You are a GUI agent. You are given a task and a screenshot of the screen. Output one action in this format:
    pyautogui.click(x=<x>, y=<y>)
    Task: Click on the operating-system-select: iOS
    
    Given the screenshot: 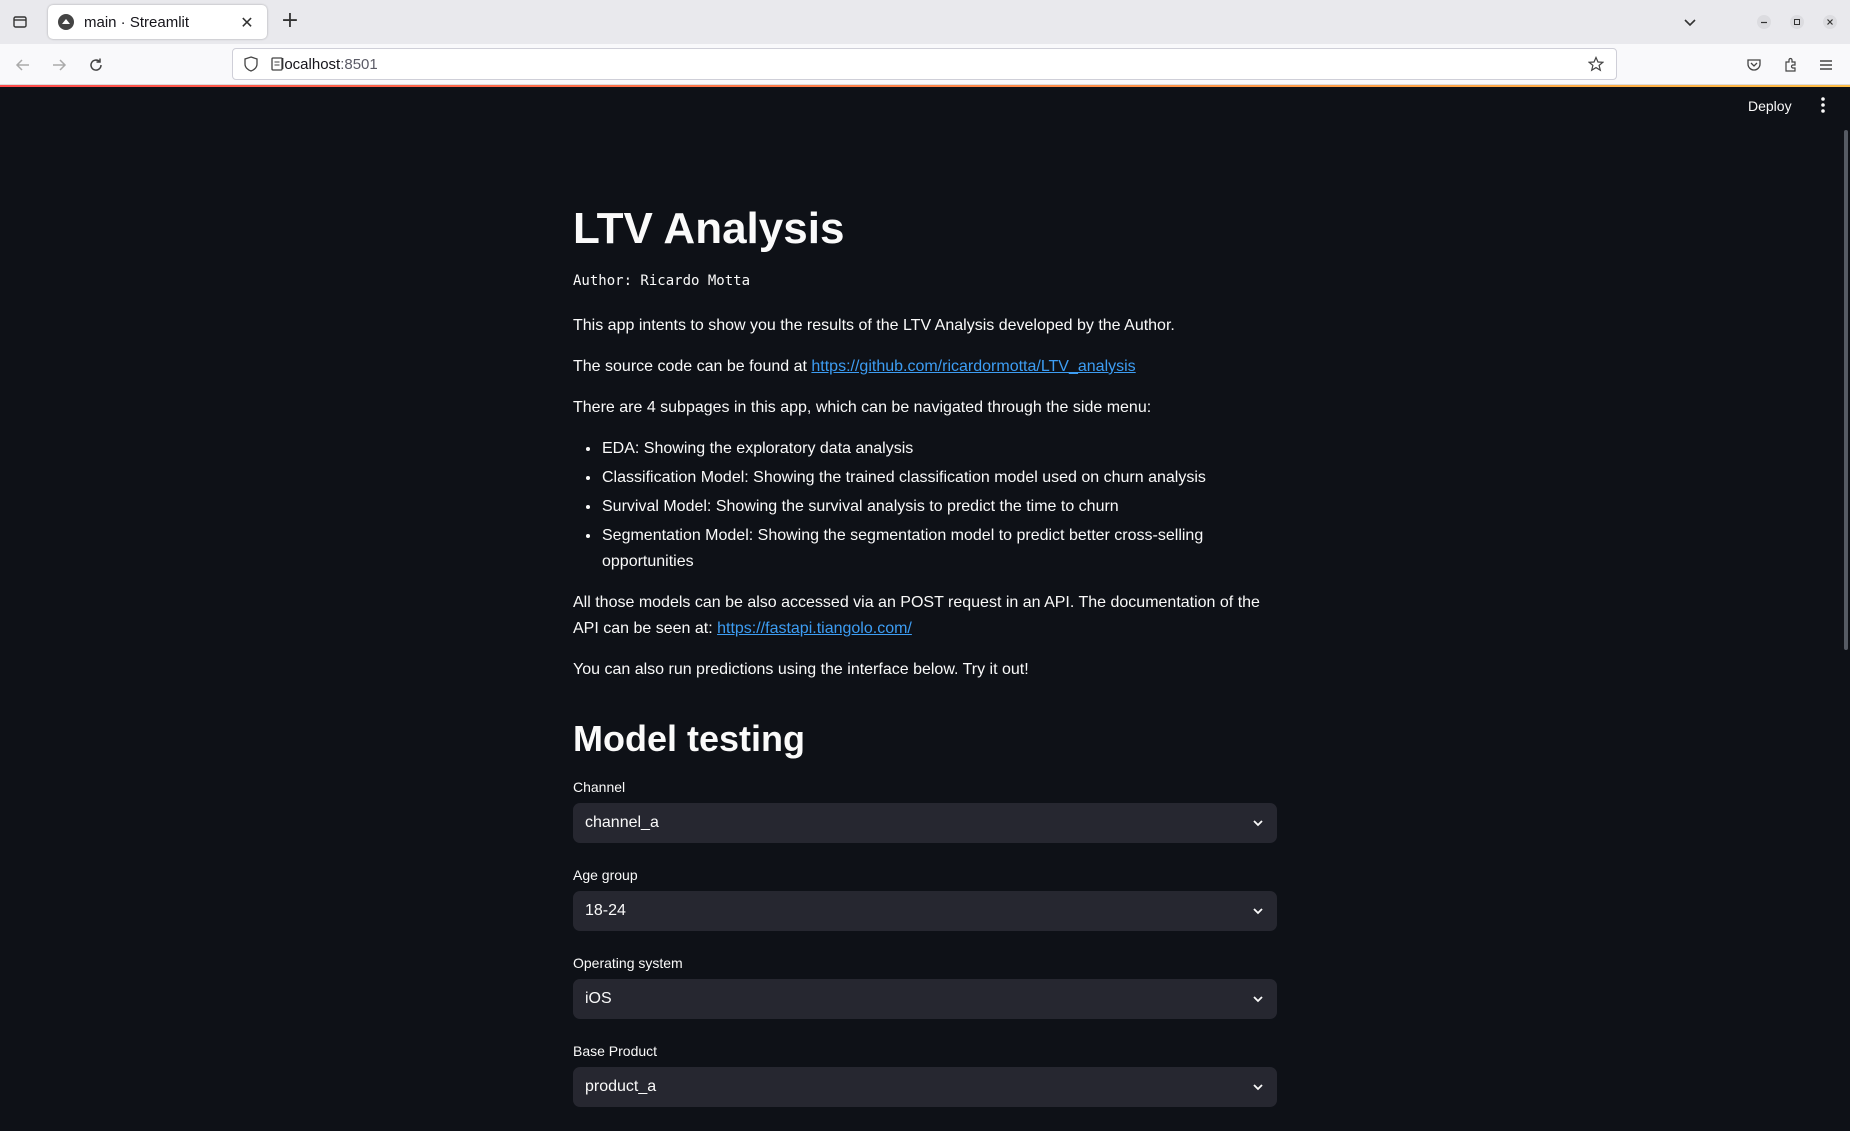 What is the action you would take?
    pyautogui.click(x=925, y=999)
    